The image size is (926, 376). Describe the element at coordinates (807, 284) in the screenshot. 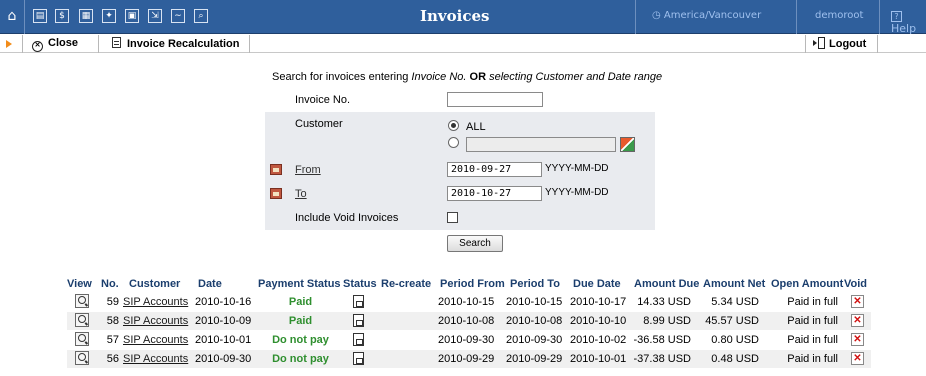

I see `col-open-amount: Open Amount` at that location.